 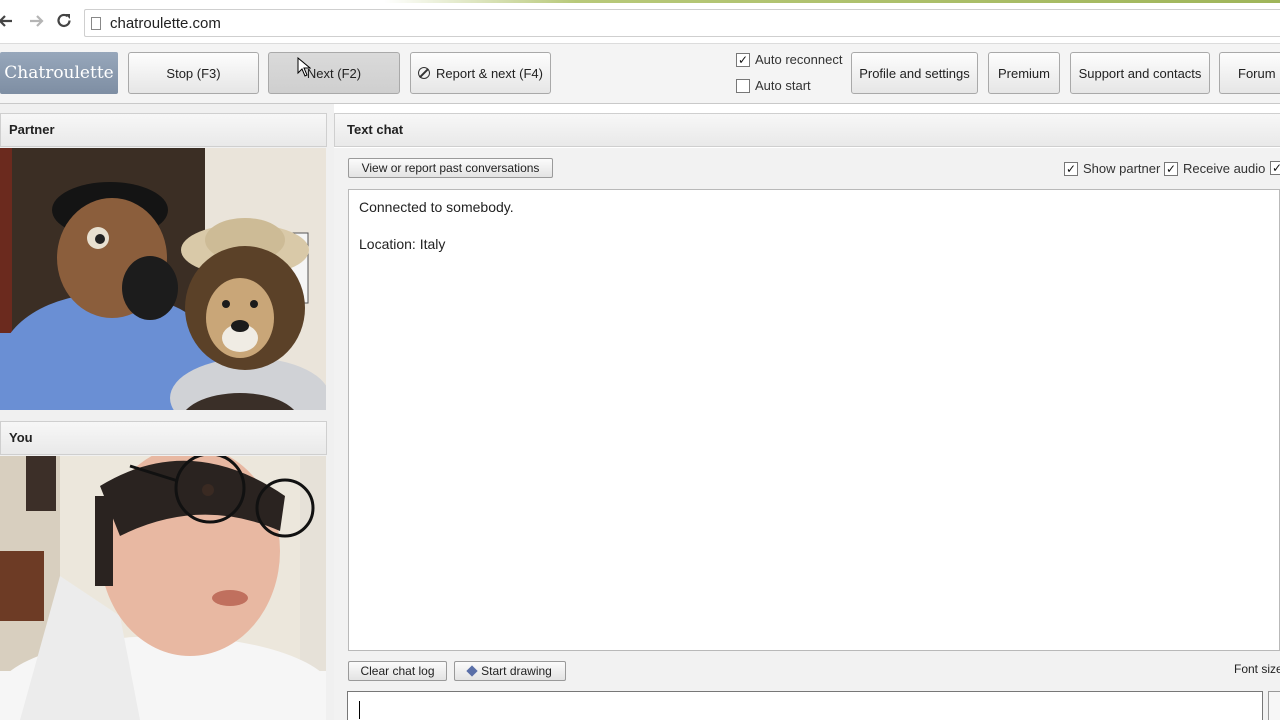 I want to click on partner-title: Partner, so click(x=32, y=129).